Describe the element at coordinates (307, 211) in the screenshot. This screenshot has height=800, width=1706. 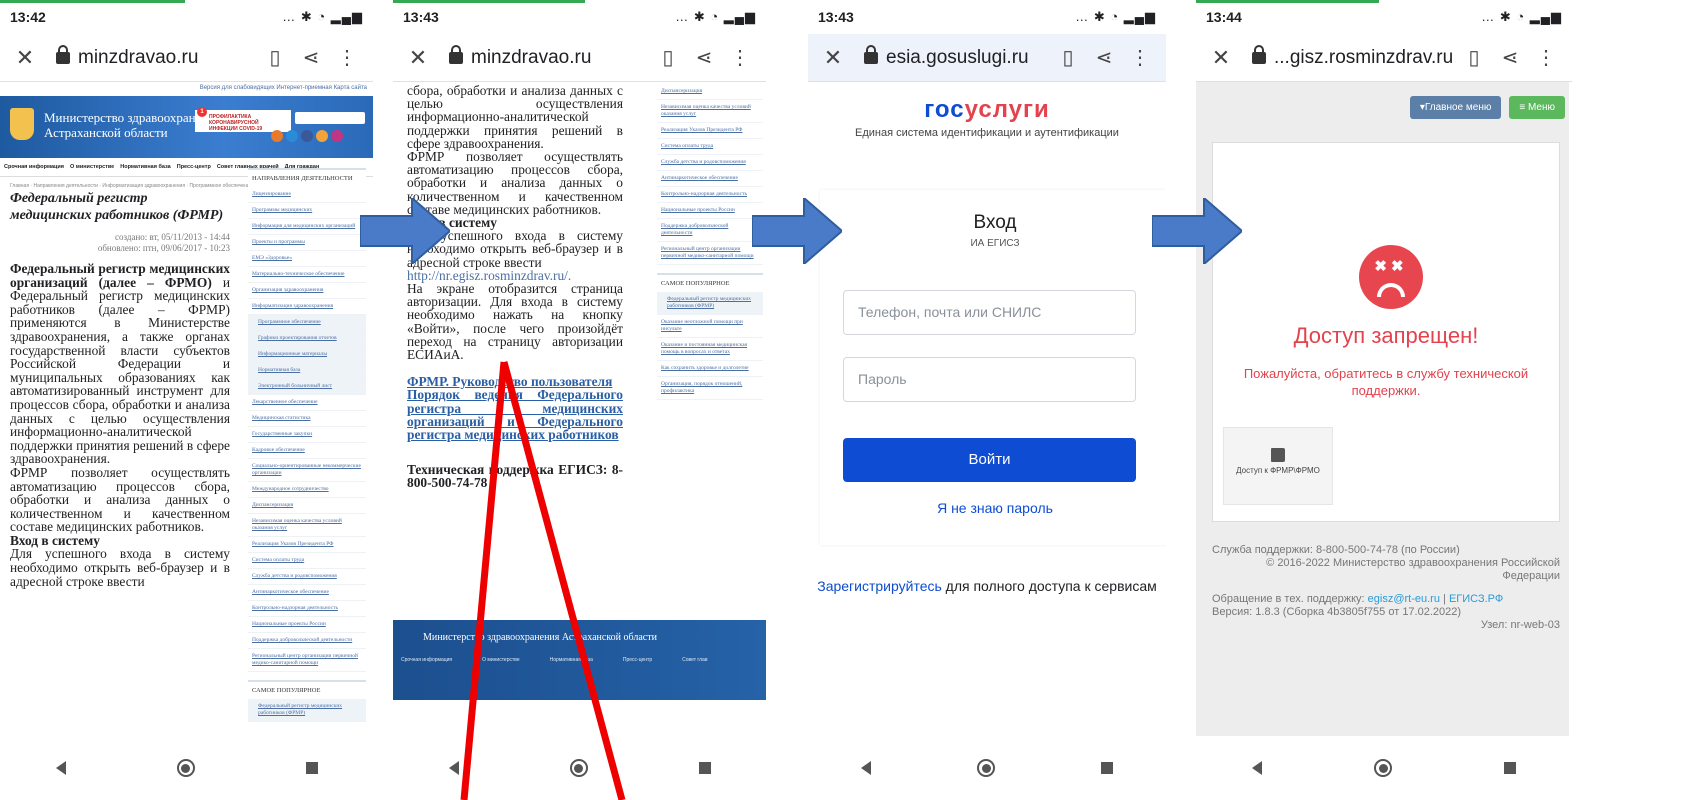
I see `sidebar-item: Программы медицинских` at that location.